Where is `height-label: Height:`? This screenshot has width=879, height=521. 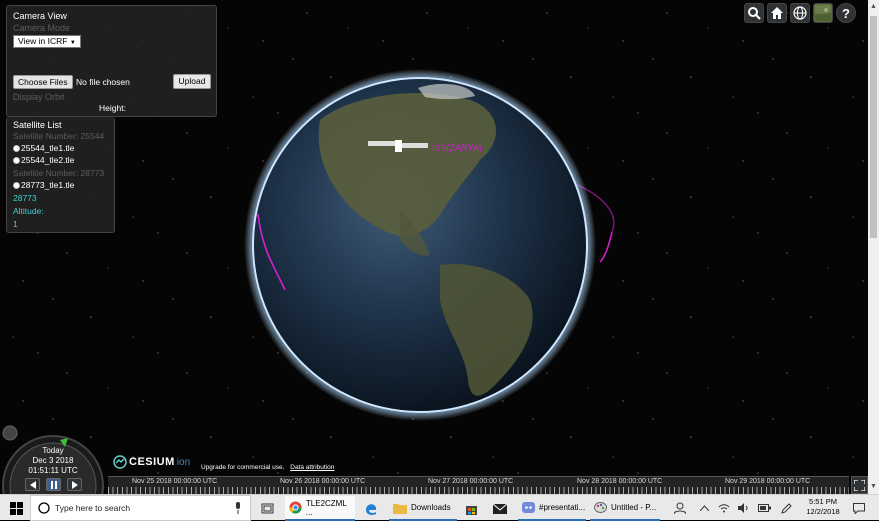 height-label: Height: is located at coordinates (112, 108).